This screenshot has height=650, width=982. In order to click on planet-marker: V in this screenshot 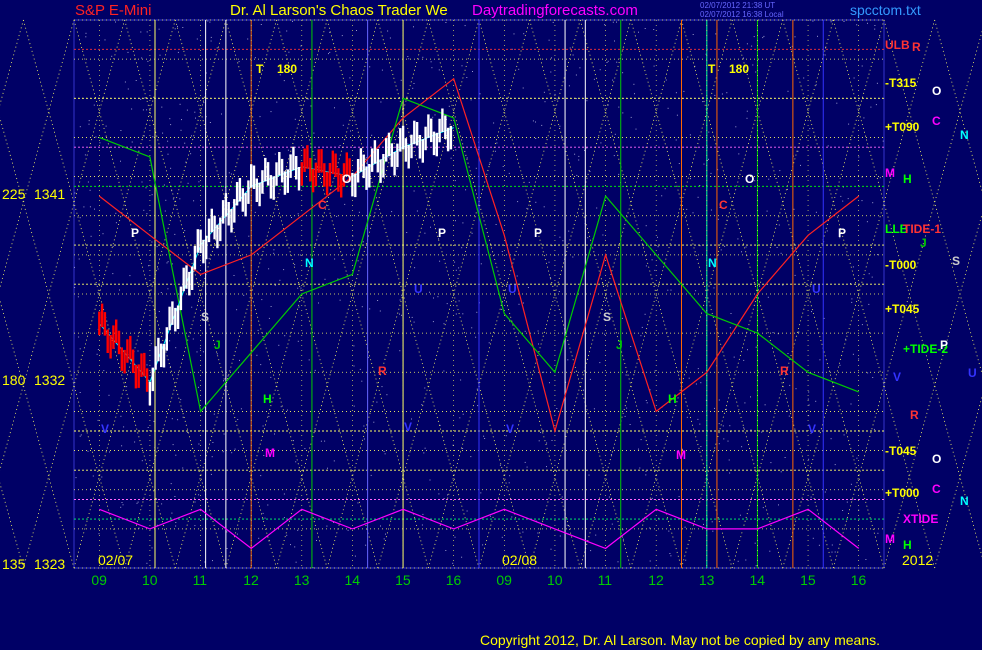, I will do `click(105, 429)`.